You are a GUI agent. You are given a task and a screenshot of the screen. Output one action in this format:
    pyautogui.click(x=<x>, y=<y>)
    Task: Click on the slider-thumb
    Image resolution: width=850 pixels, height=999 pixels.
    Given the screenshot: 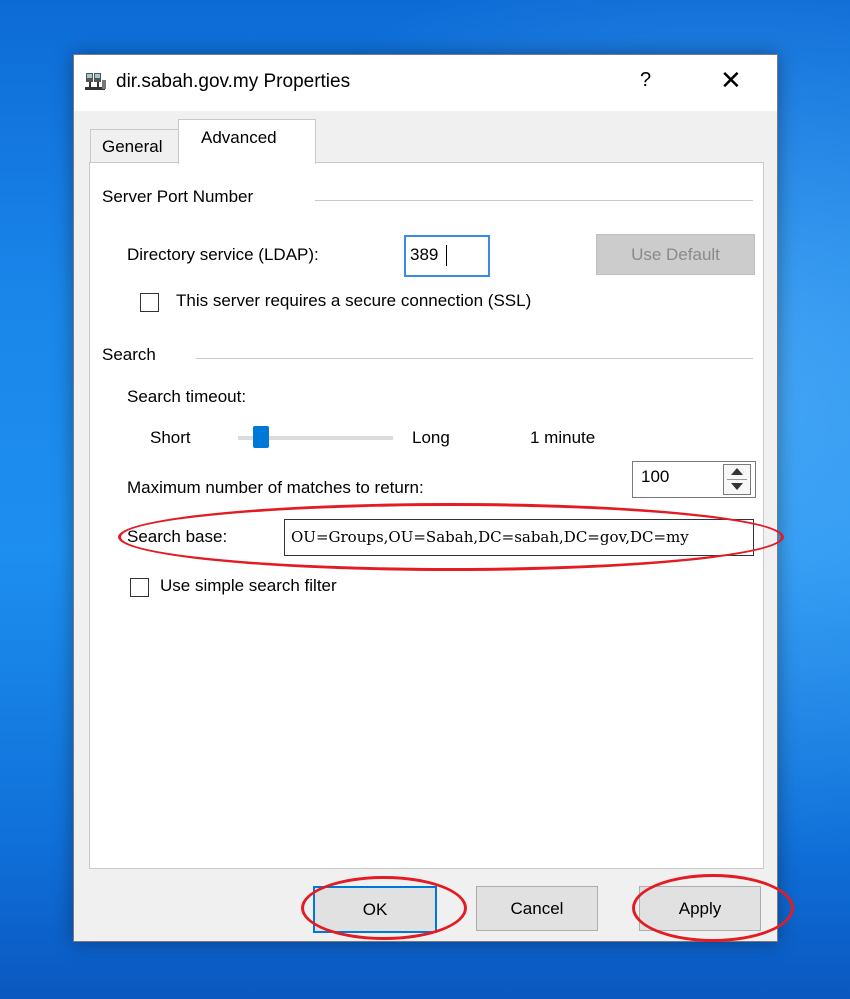 What is the action you would take?
    pyautogui.click(x=261, y=437)
    